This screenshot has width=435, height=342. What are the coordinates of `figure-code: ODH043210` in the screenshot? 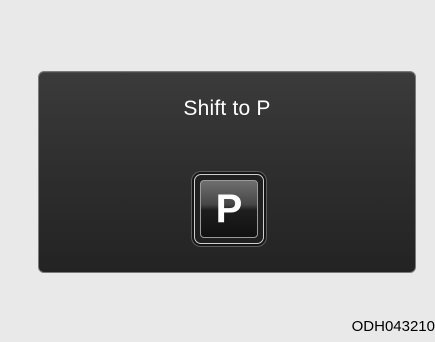 It's located at (393, 326).